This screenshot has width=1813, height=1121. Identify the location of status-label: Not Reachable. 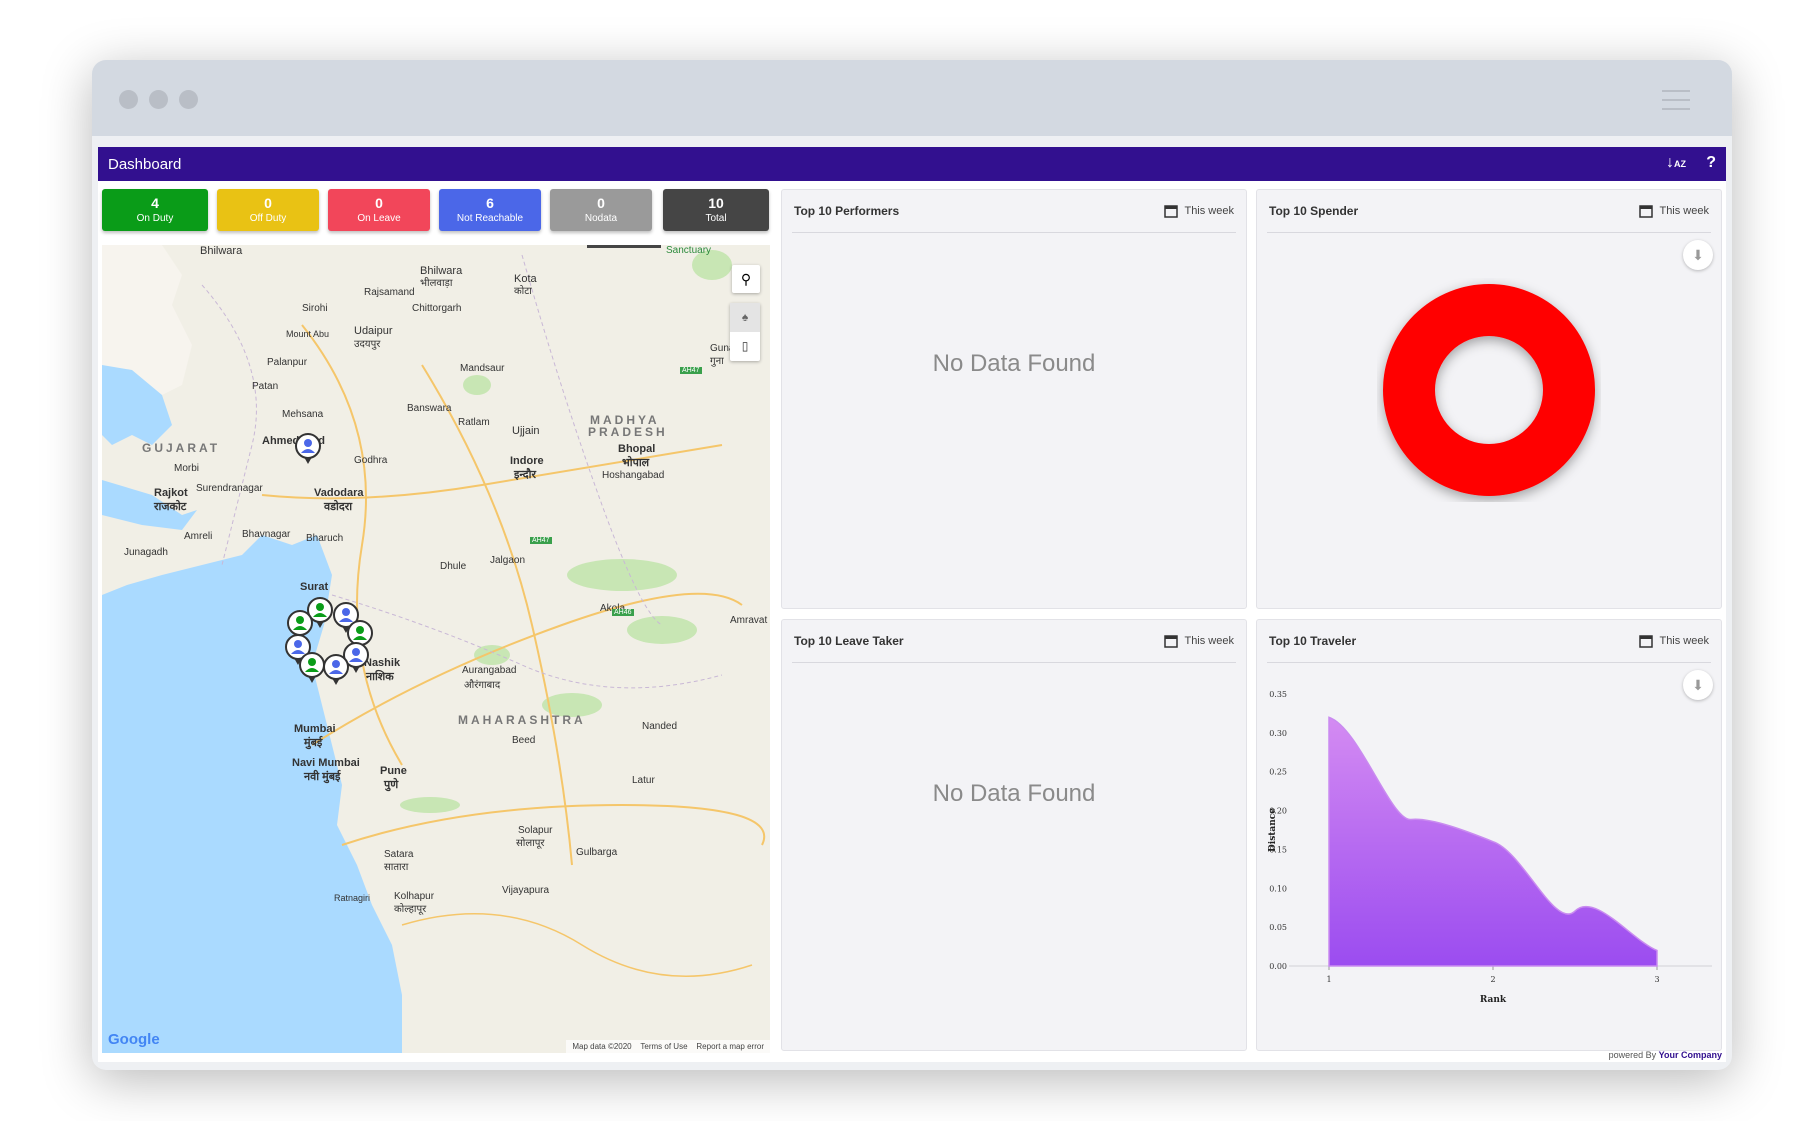
(490, 218).